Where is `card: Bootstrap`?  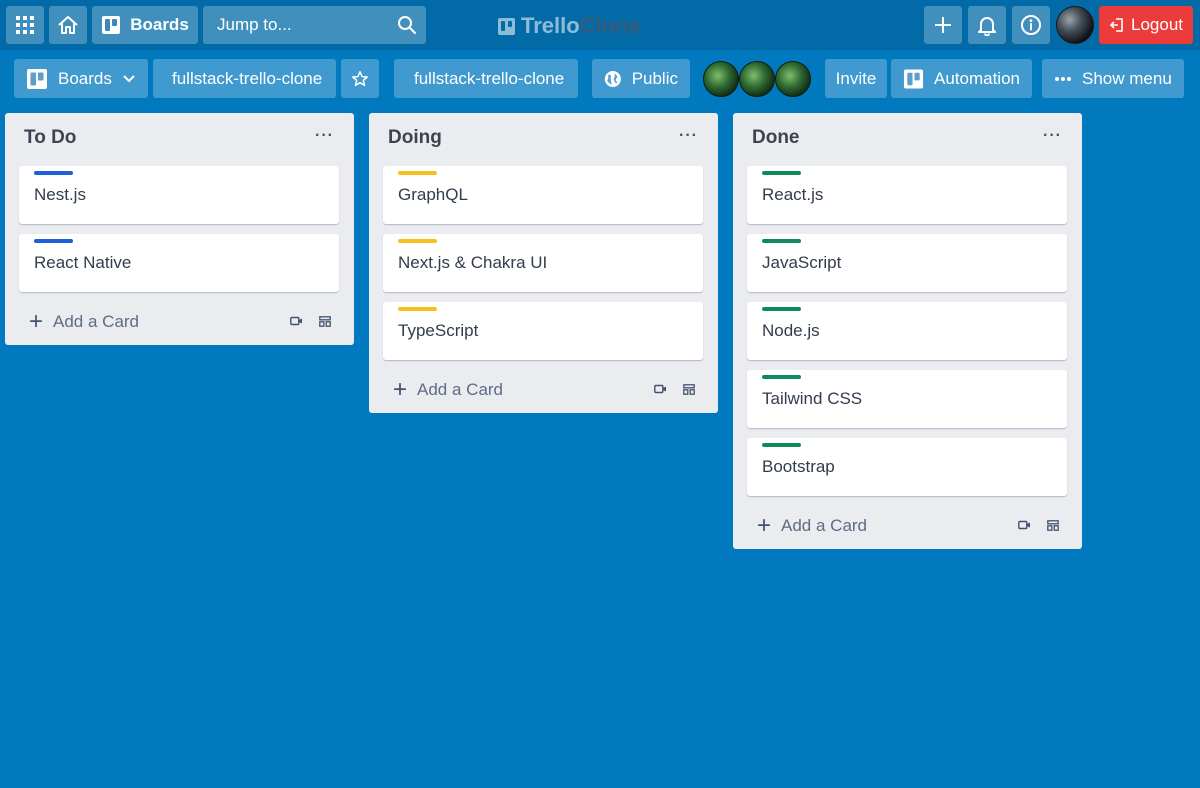
card: Bootstrap is located at coordinates (907, 467).